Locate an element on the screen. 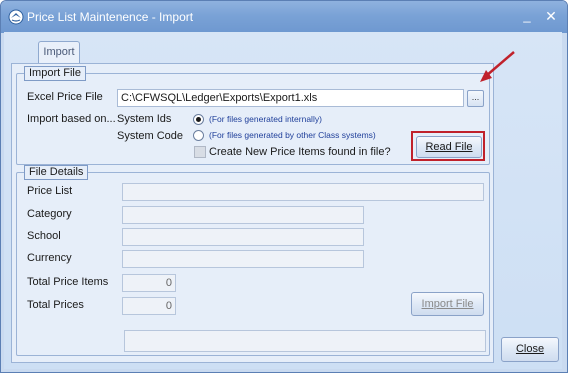 The width and height of the screenshot is (568, 373). price-list-field is located at coordinates (303, 192).